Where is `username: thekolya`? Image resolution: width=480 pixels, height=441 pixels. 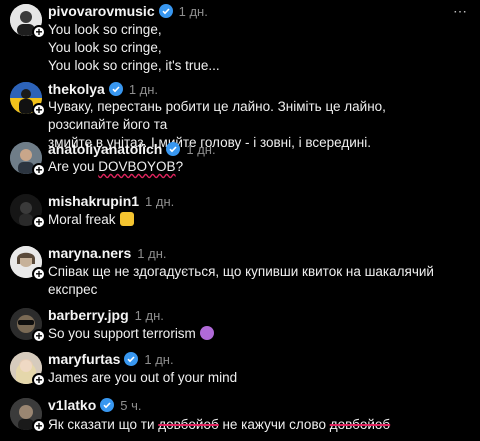 username: thekolya is located at coordinates (76, 89).